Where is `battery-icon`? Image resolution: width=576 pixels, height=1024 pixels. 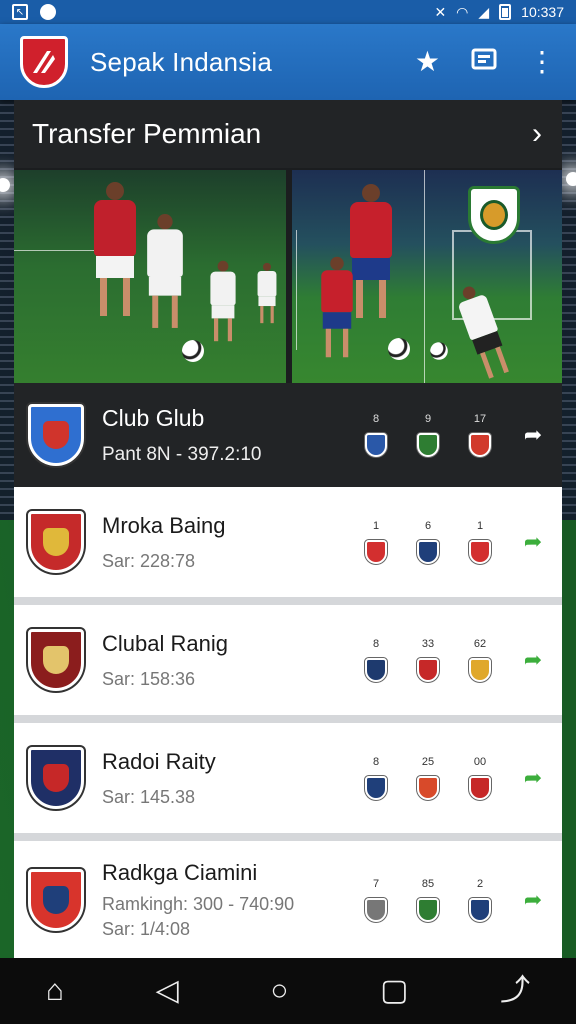
battery-icon is located at coordinates (505, 12).